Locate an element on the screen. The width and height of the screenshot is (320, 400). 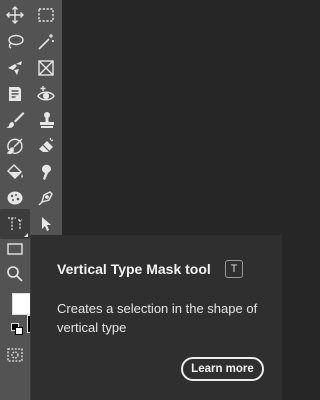
move-tool is located at coordinates (15, 15).